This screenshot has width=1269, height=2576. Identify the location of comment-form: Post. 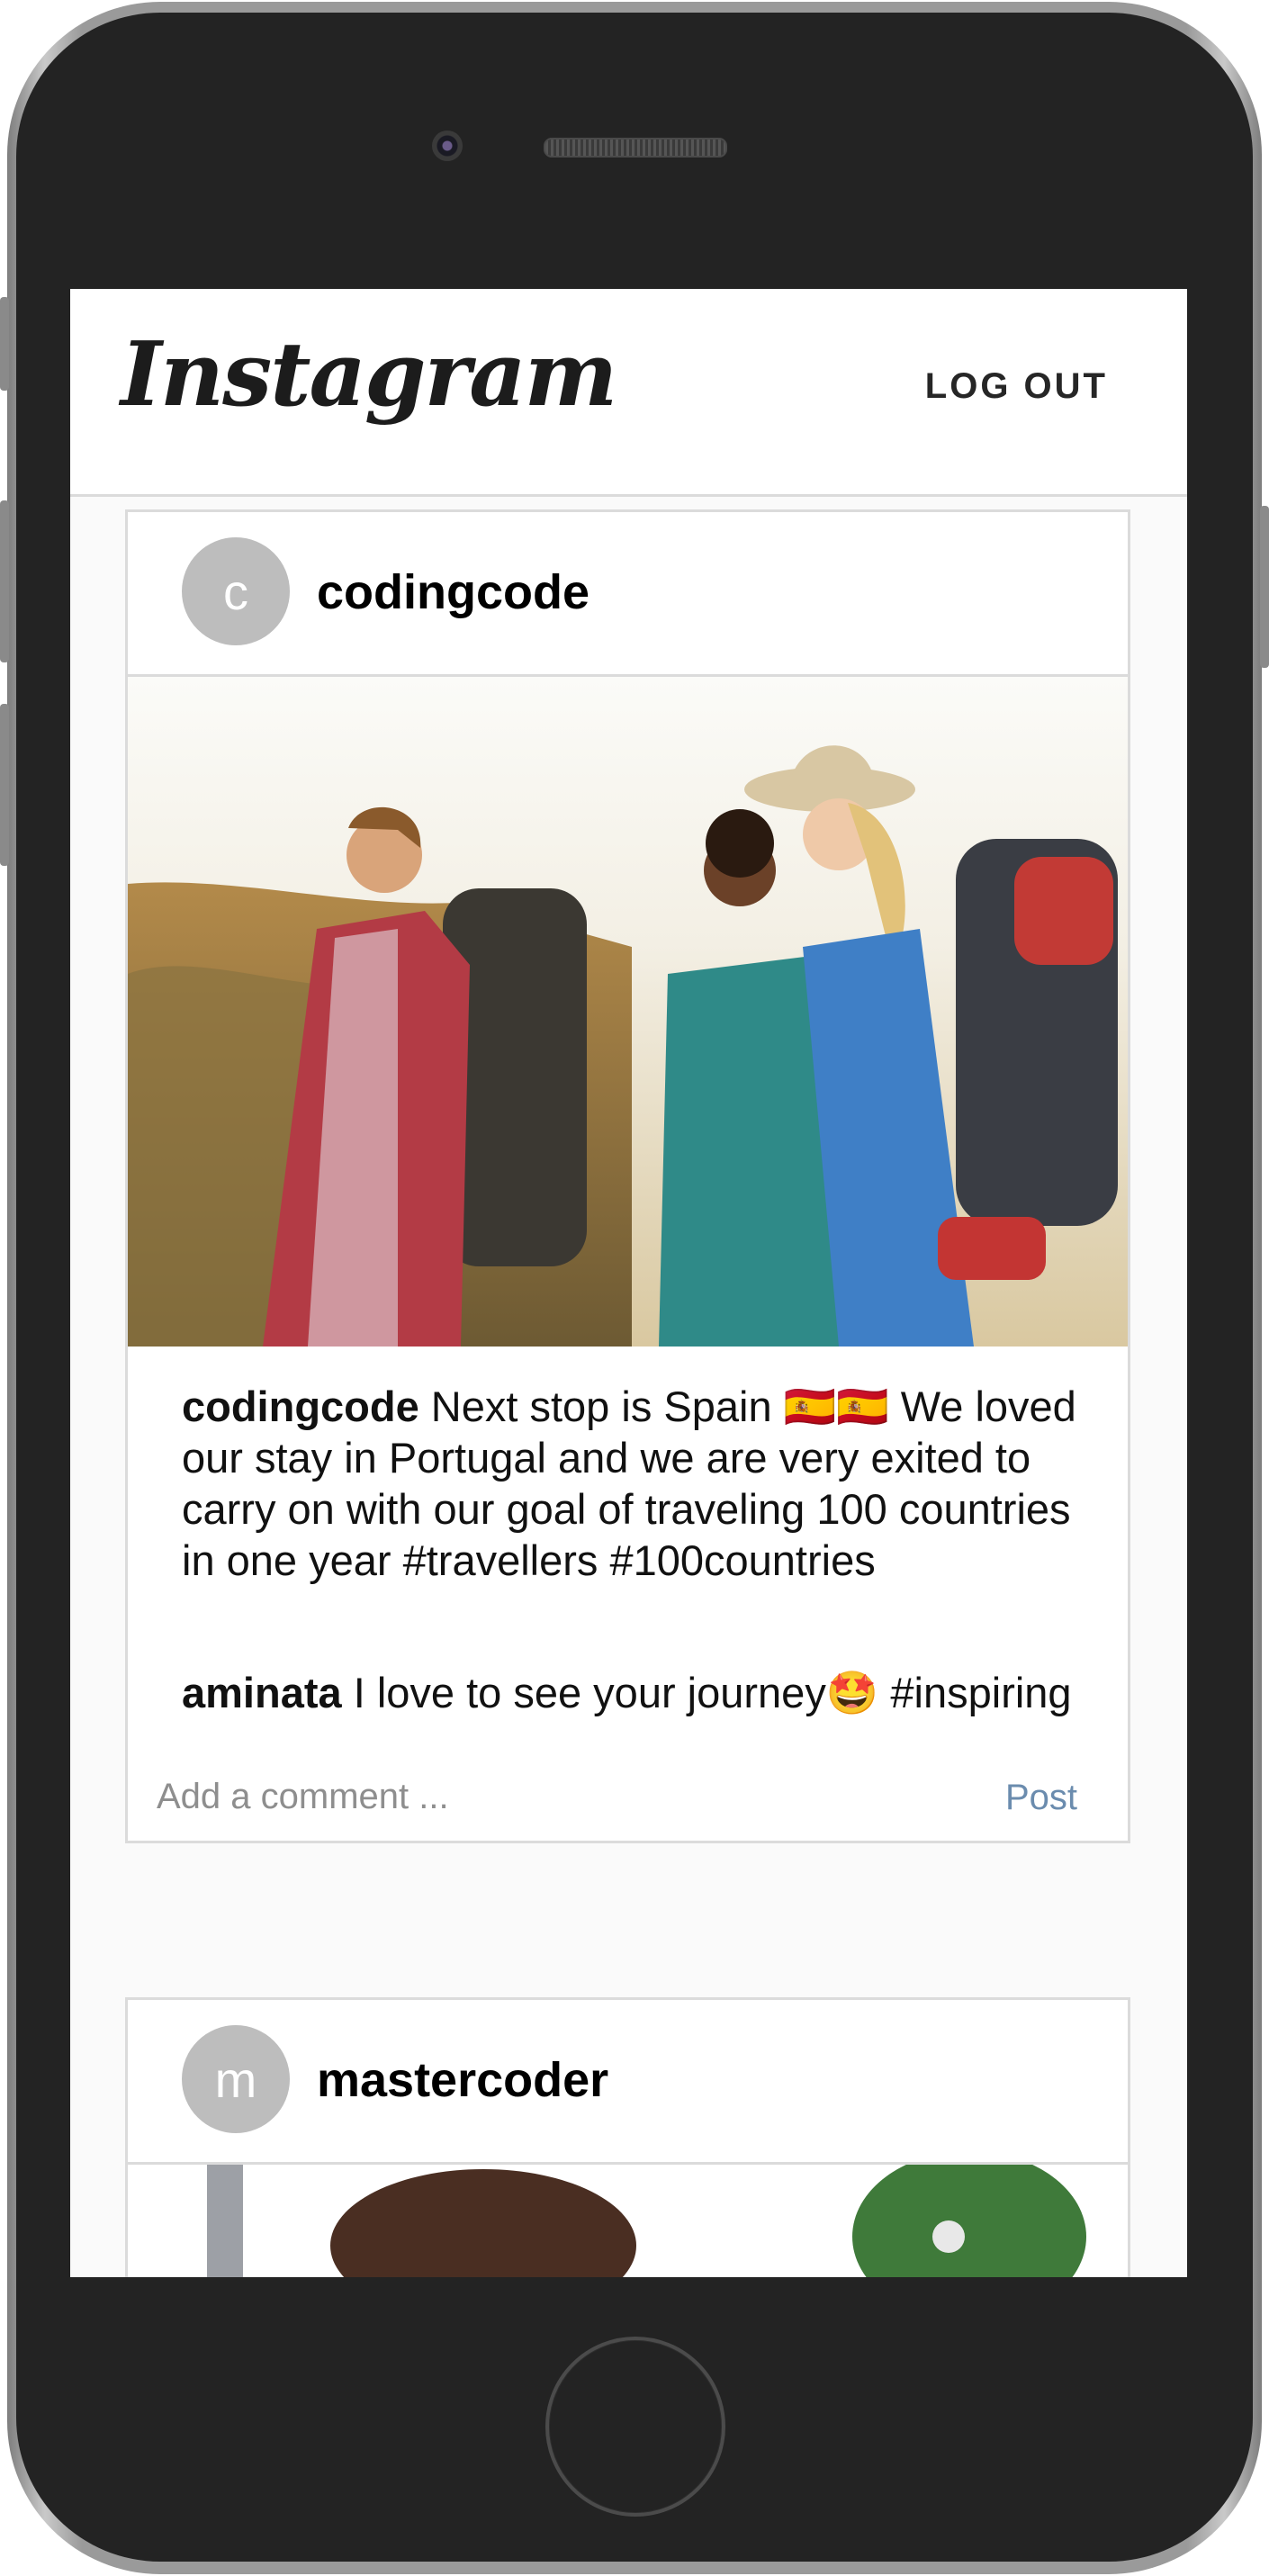
(628, 1796).